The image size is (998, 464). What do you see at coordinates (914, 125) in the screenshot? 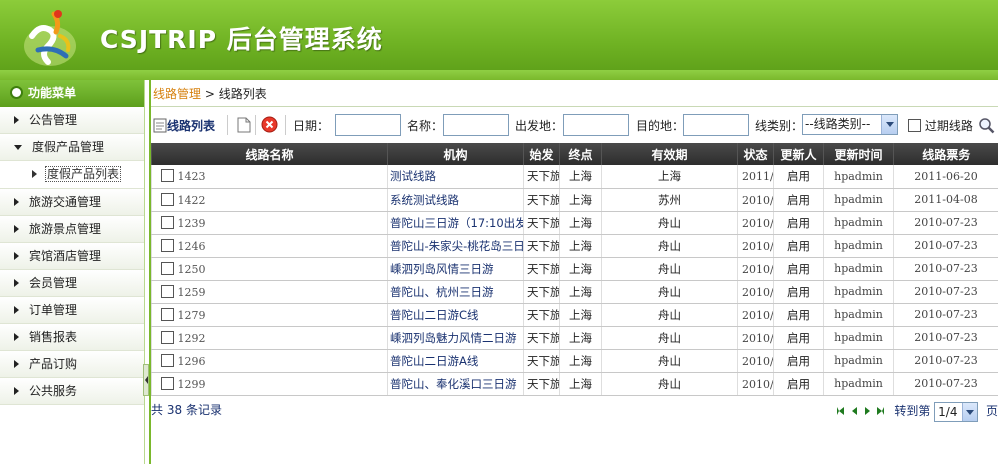
I see `expired-checkbox` at bounding box center [914, 125].